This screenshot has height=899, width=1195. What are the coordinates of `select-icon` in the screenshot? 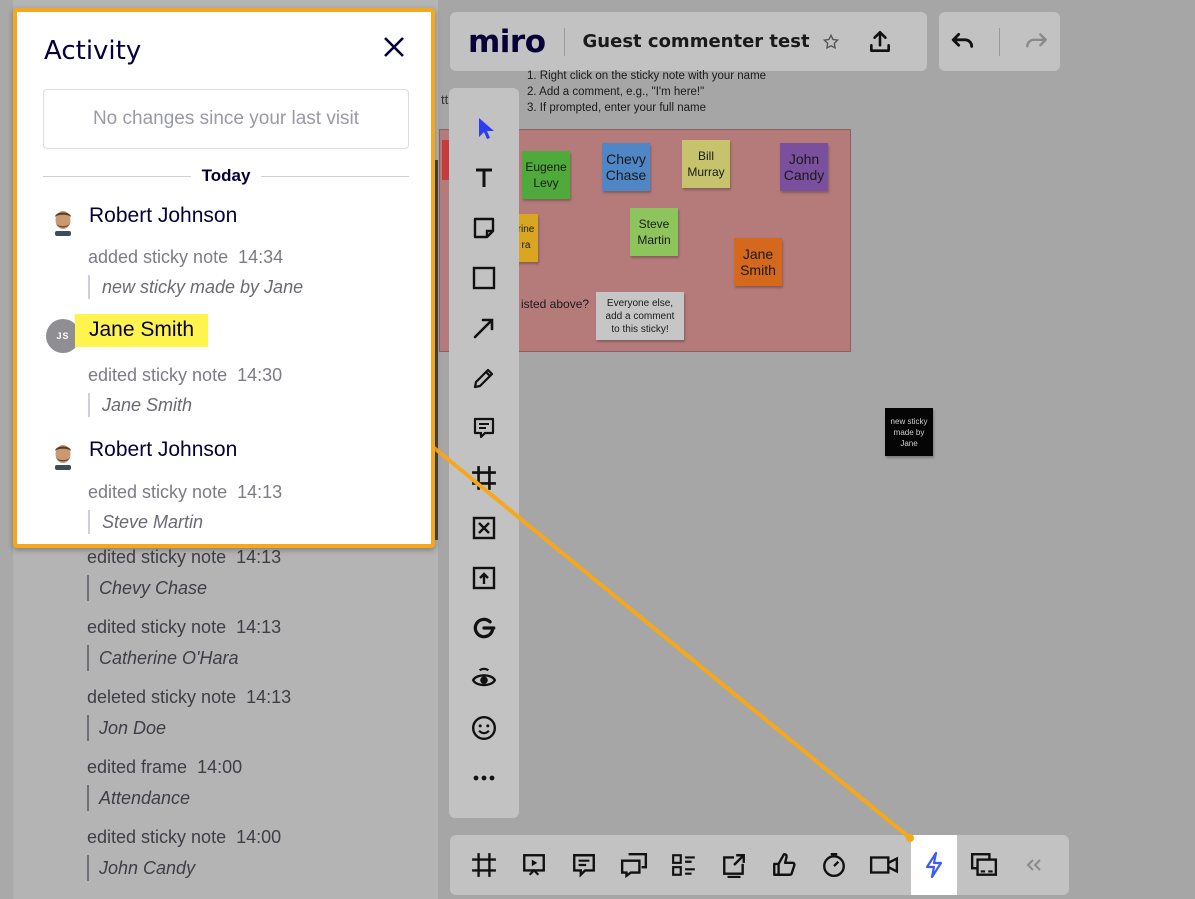 It's located at (484, 128).